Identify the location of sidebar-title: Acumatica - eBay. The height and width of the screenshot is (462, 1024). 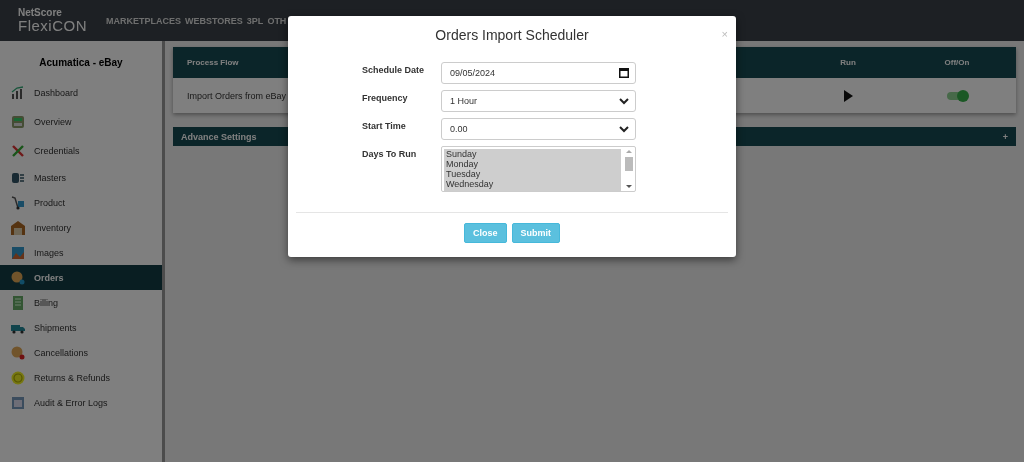
(81, 63).